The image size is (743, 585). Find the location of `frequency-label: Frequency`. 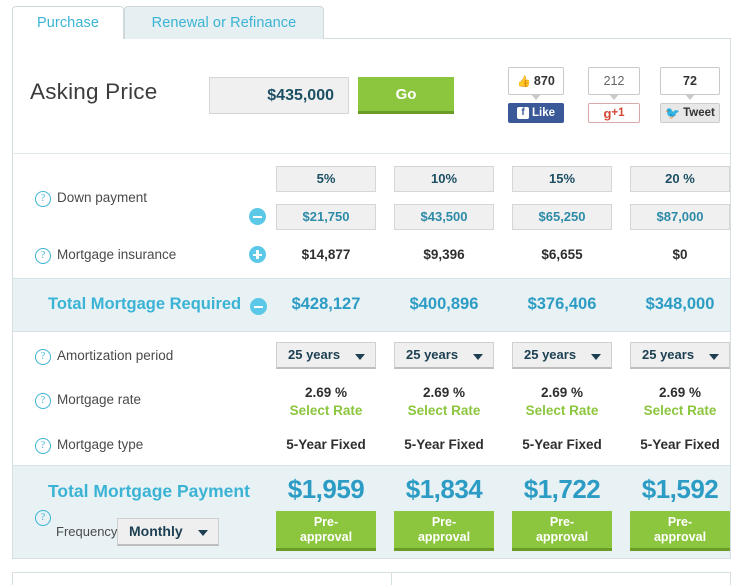

frequency-label: Frequency is located at coordinates (87, 531).